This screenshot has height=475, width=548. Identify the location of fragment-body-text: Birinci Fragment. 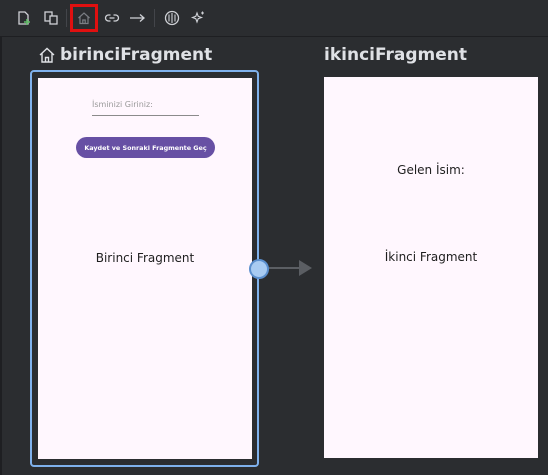
(145, 258).